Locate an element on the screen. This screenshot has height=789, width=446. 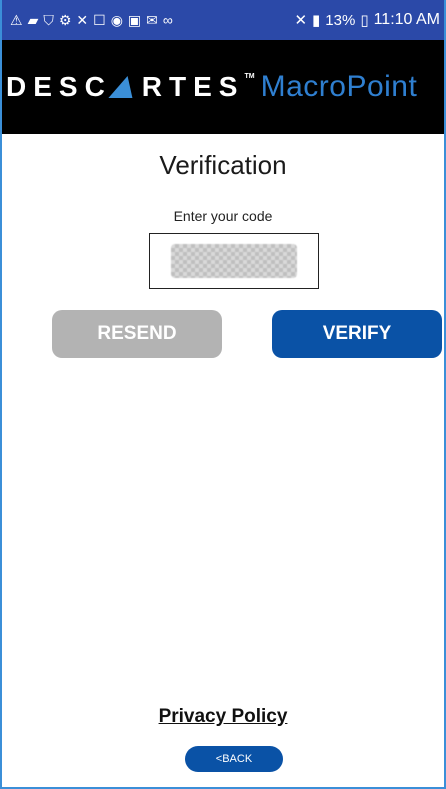
verify-button: VERIFY is located at coordinates (357, 334).